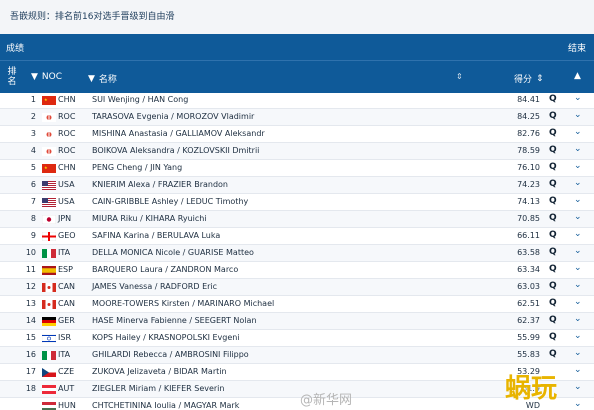 Image resolution: width=594 pixels, height=410 pixels. Describe the element at coordinates (64, 252) in the screenshot. I see `noc-cell: ITA` at that location.